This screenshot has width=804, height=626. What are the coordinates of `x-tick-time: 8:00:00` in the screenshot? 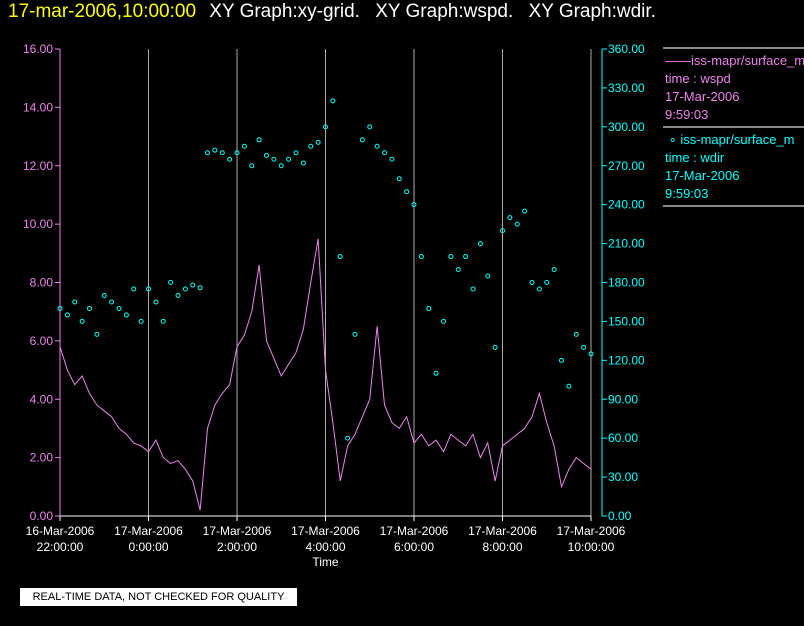 It's located at (502, 547).